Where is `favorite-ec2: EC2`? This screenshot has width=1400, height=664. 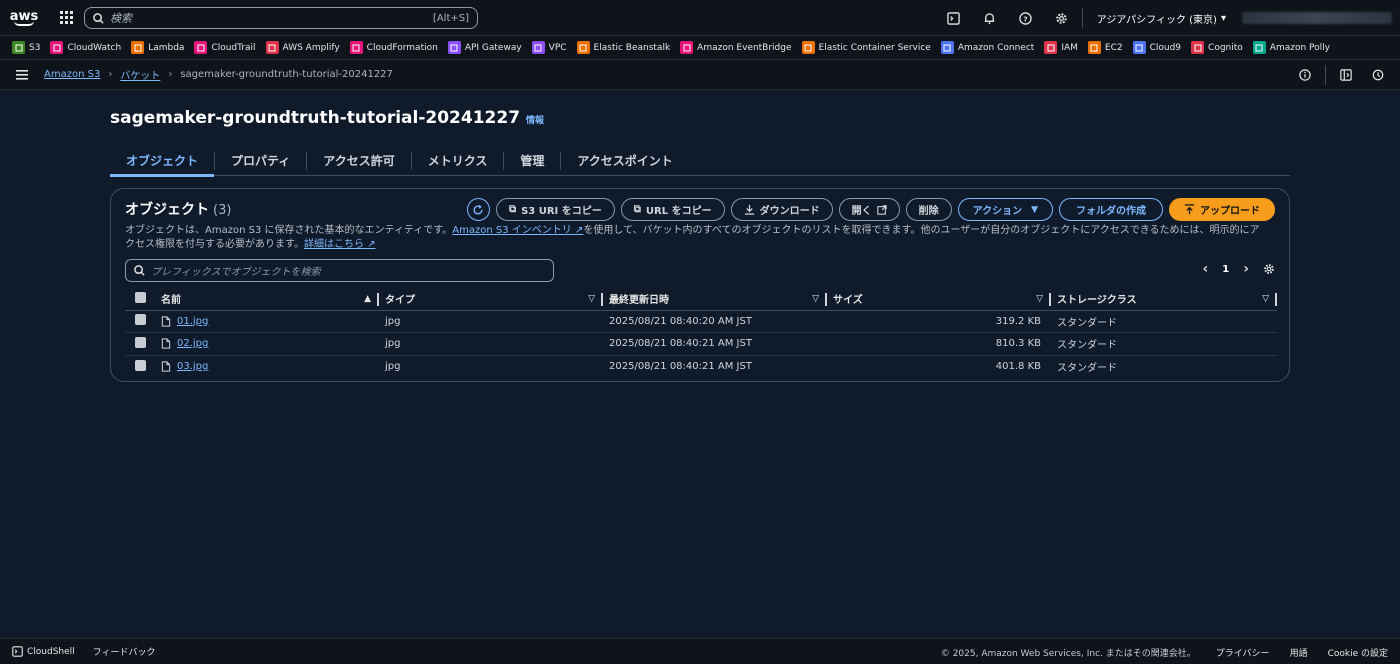 favorite-ec2: EC2 is located at coordinates (1105, 47).